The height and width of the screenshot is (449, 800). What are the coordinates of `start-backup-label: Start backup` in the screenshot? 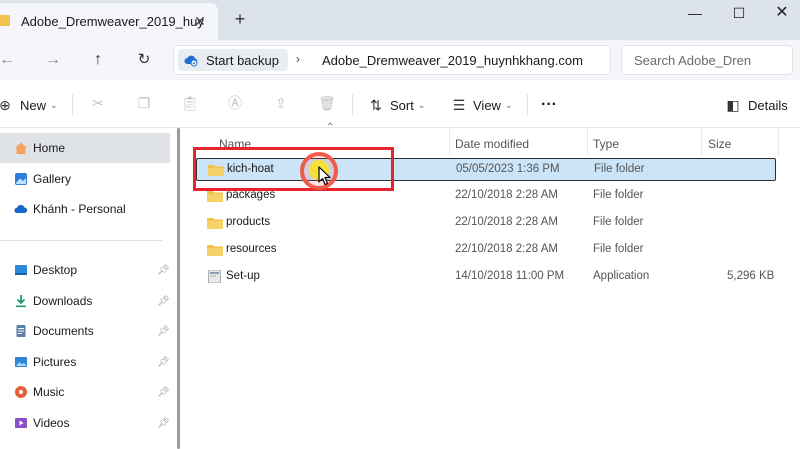 It's located at (242, 60).